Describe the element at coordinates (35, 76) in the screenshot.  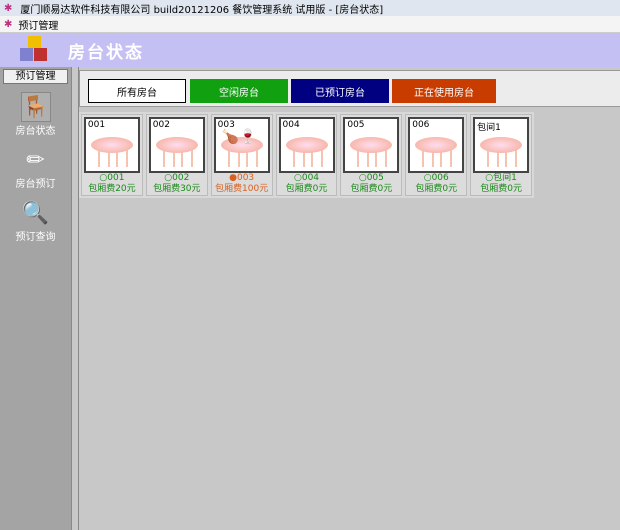
I see `sidebar-caption: 预订管理` at that location.